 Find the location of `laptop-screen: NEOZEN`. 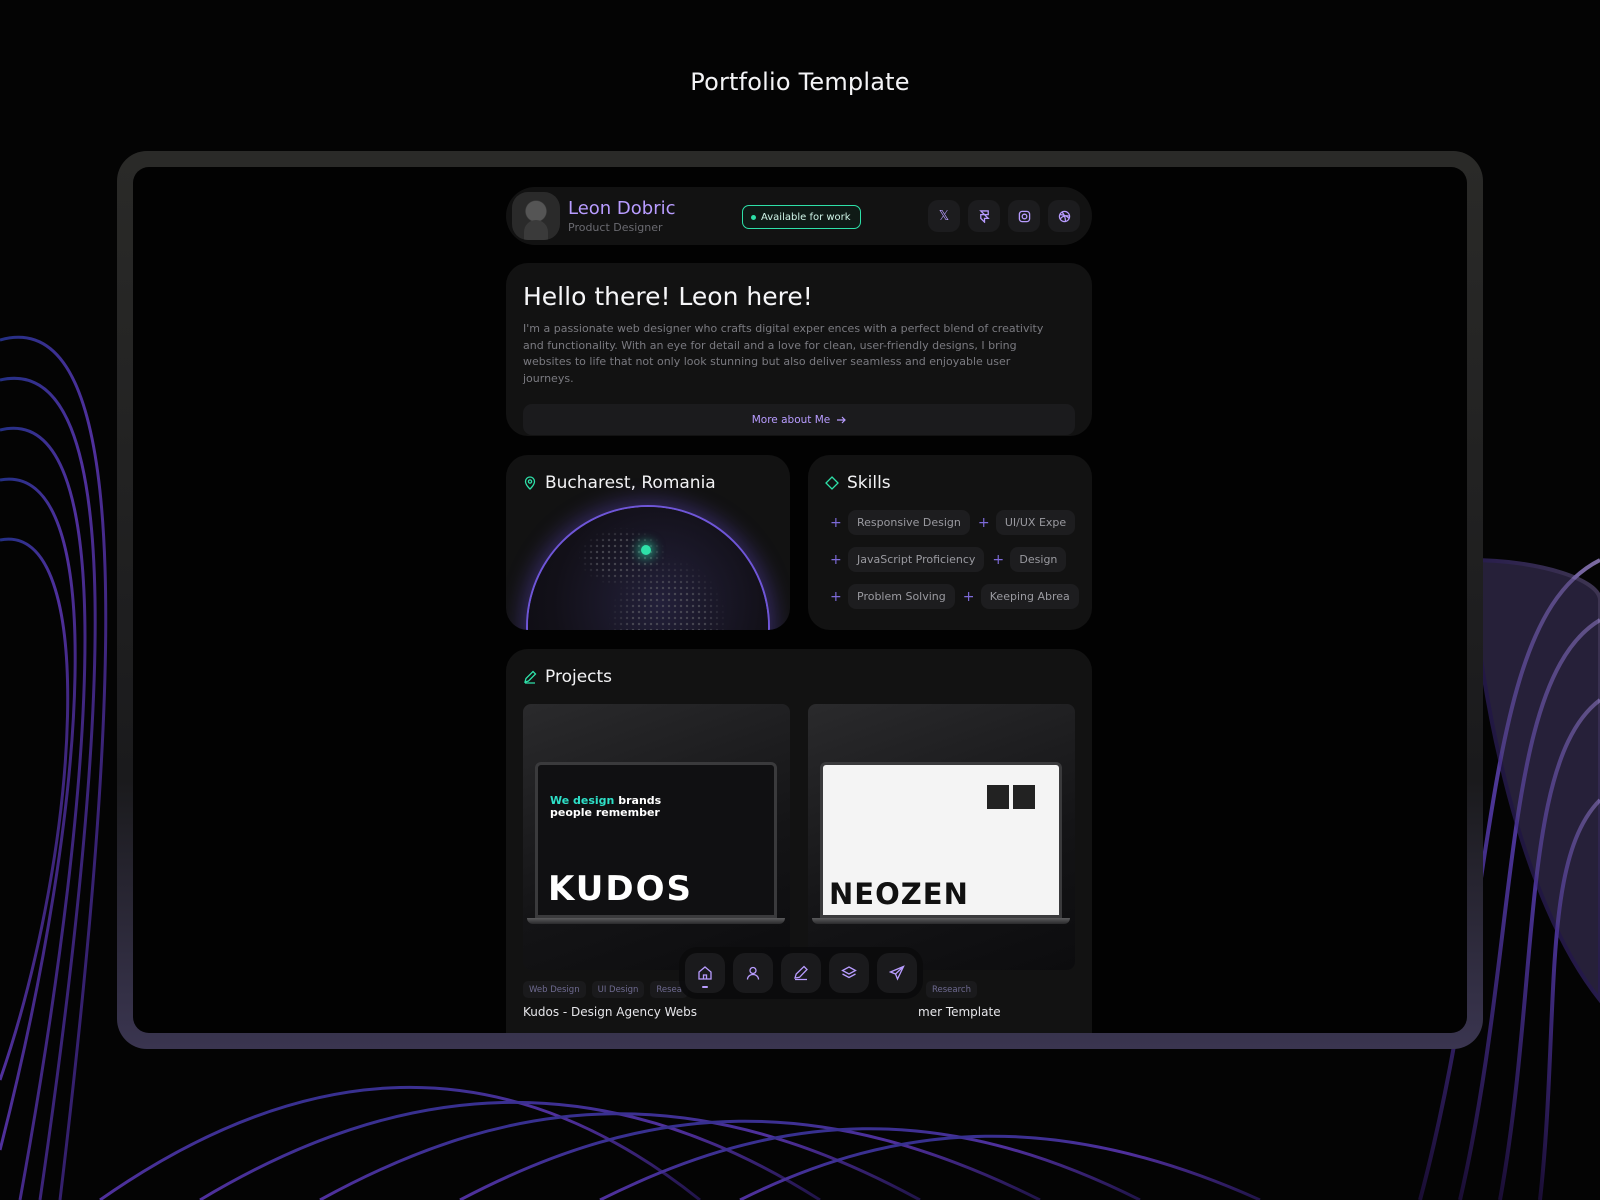

laptop-screen: NEOZEN is located at coordinates (941, 840).